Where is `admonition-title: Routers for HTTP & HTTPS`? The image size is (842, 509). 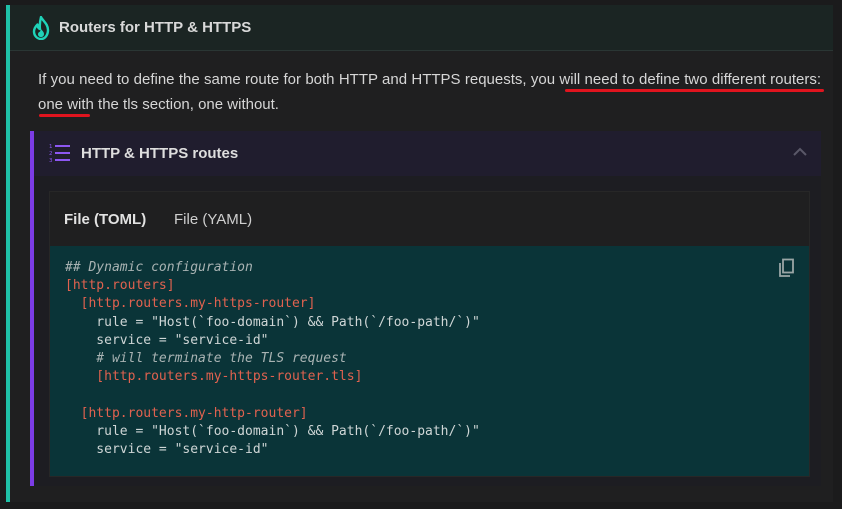
admonition-title: Routers for HTTP & HTTPS is located at coordinates (155, 27).